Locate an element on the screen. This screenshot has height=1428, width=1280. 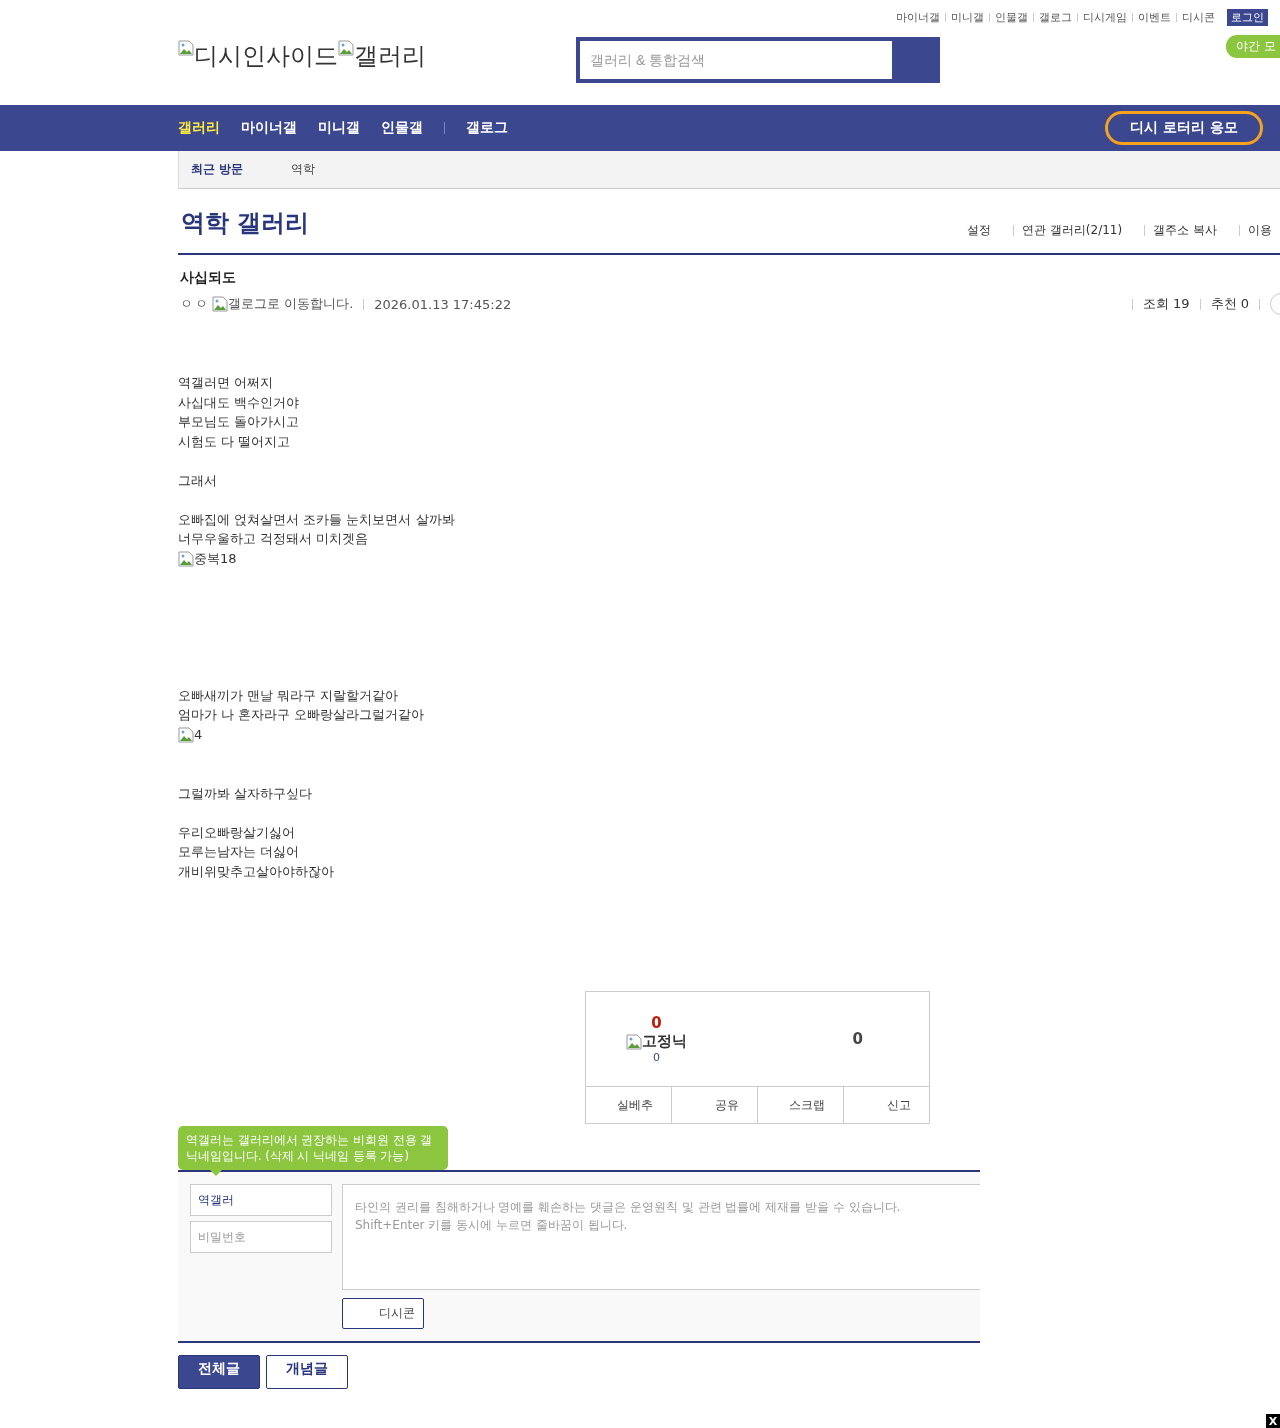
post-date: 2026.01.13 17:45:22 is located at coordinates (443, 304).